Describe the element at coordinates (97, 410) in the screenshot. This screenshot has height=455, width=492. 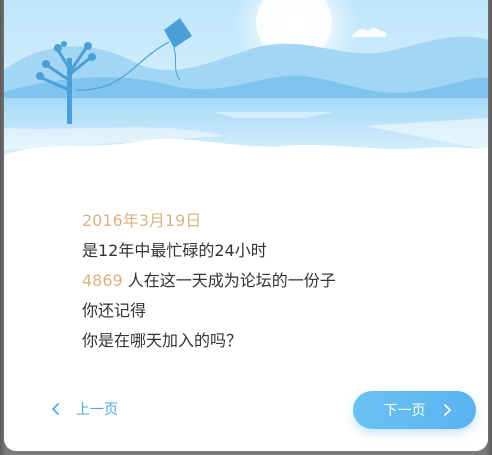
I see `prev-page-label: 上一页` at that location.